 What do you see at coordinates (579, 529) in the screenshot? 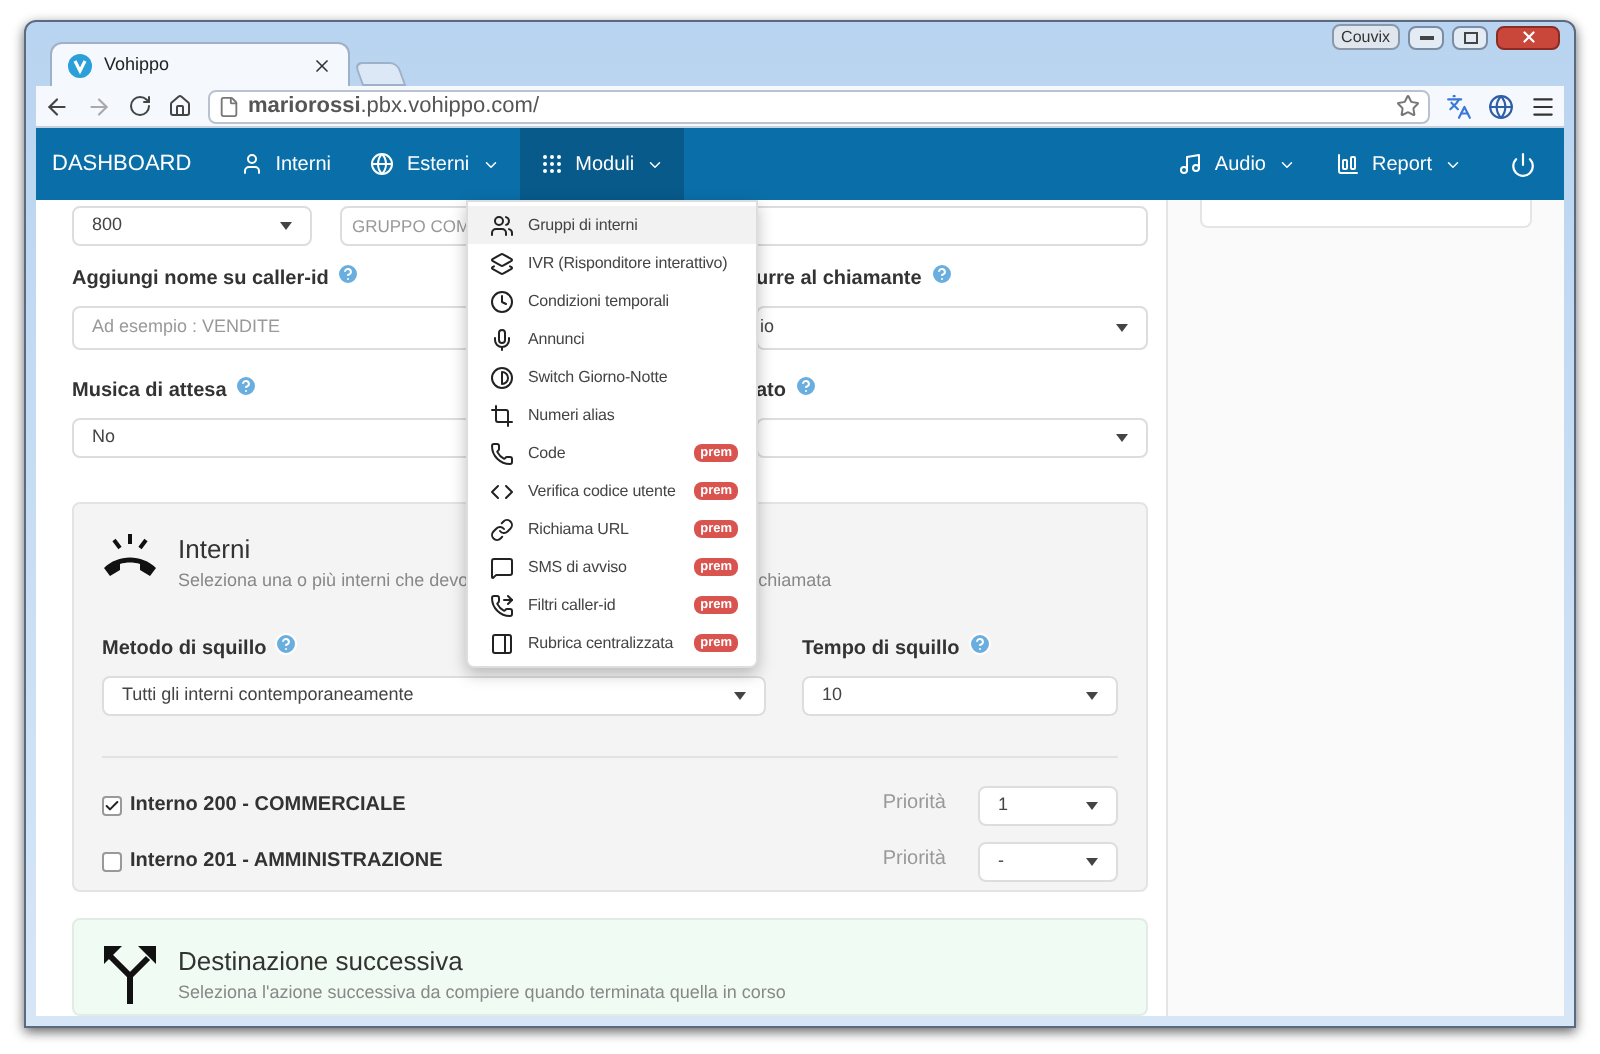
I see `menu-label: Richiama URL` at bounding box center [579, 529].